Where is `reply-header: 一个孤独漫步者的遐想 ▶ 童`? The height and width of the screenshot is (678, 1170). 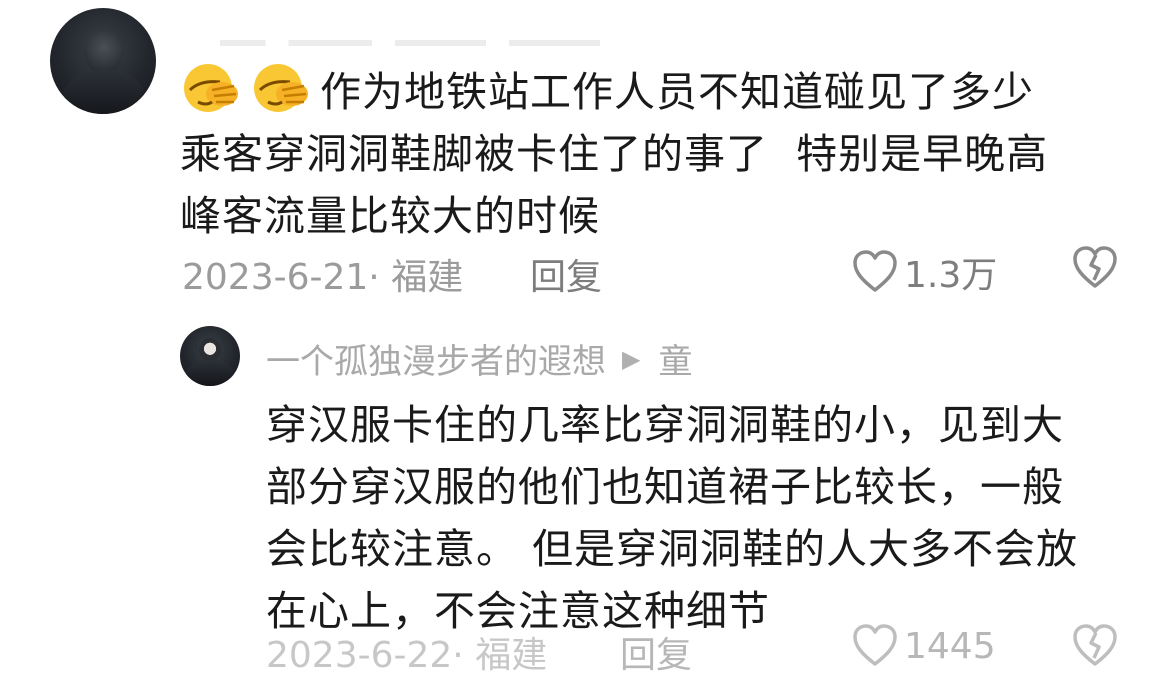 reply-header: 一个孤独漫步者的遐想 ▶ 童 is located at coordinates (479, 358).